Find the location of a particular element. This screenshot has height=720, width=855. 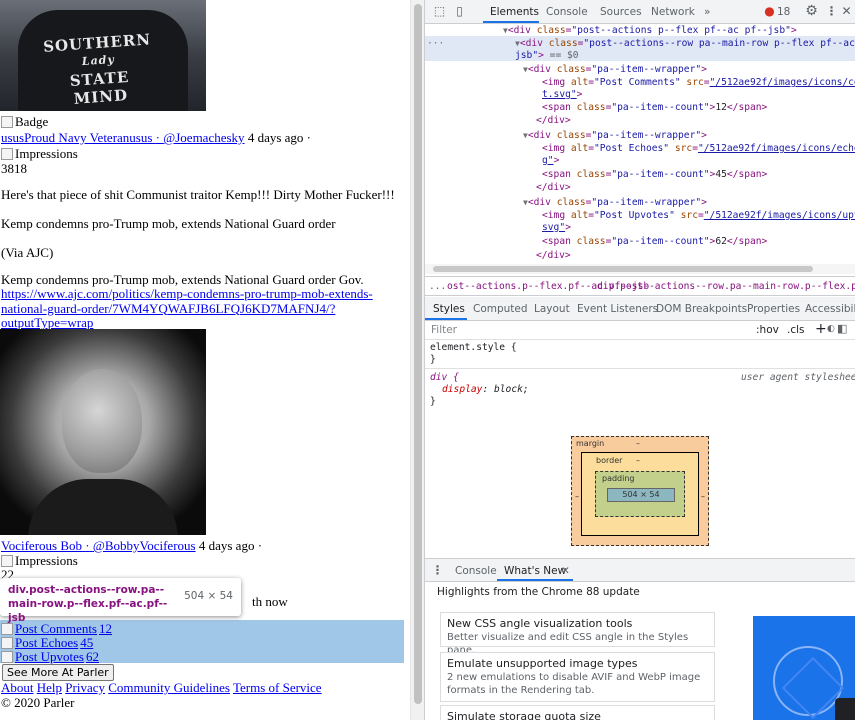

add-rule-icon: + is located at coordinates (821, 329).